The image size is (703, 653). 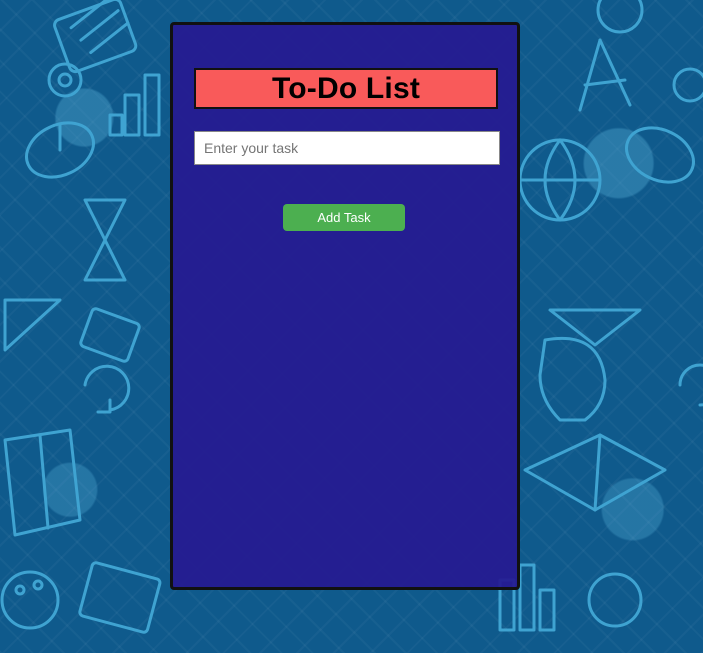 I want to click on gear-icon, so click(x=65, y=80).